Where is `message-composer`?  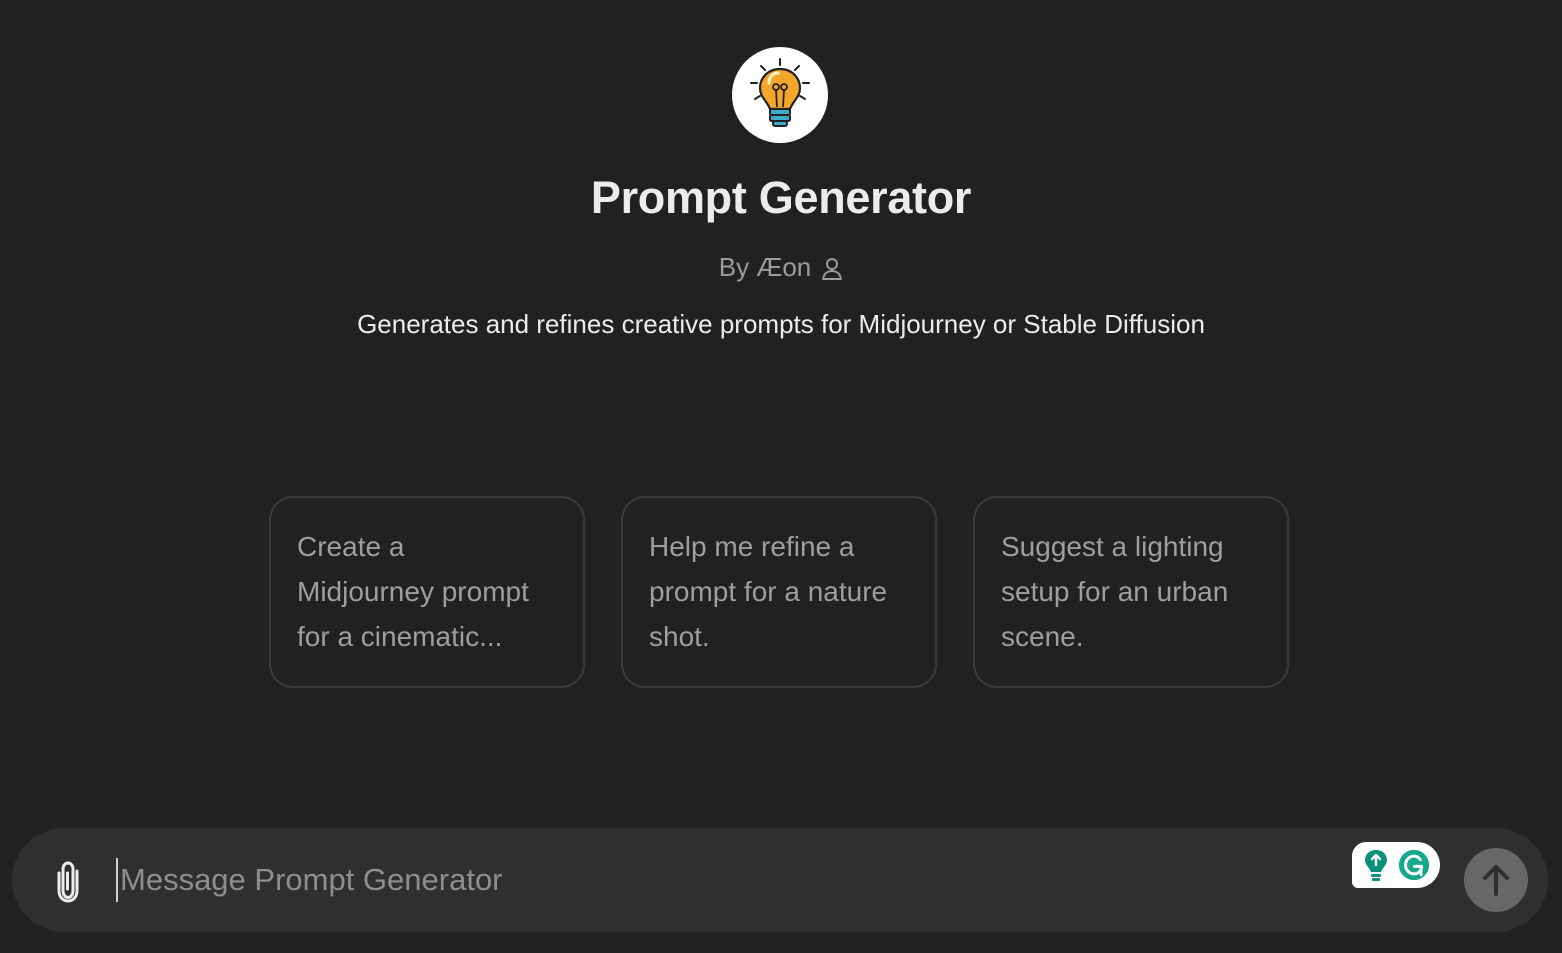 message-composer is located at coordinates (780, 880).